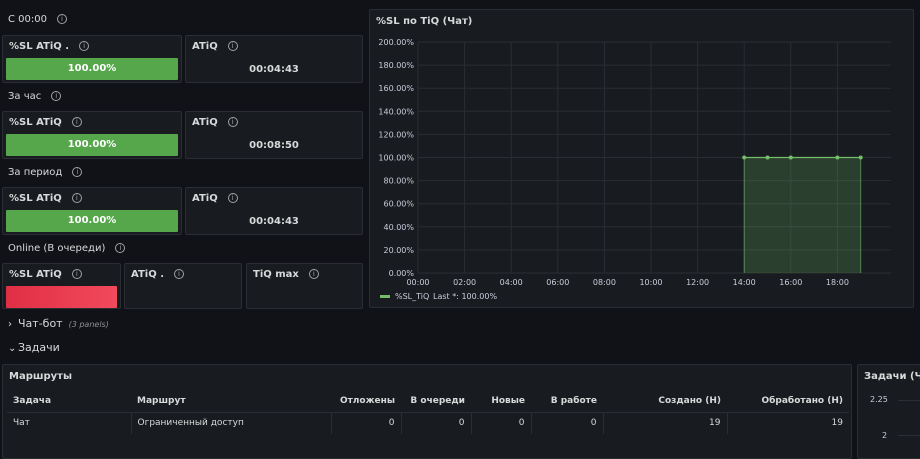 The image size is (920, 459). What do you see at coordinates (35, 96) in the screenshot?
I see `group-label-last-hour: За час i` at bounding box center [35, 96].